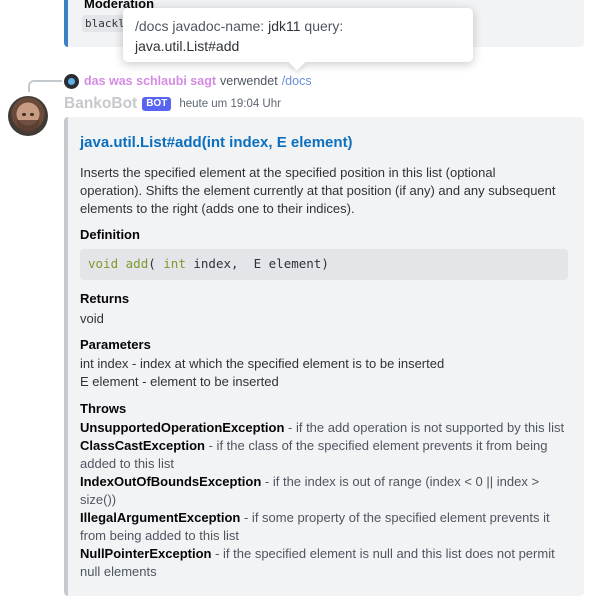 Image resolution: width=595 pixels, height=607 pixels. What do you see at coordinates (160, 517) in the screenshot?
I see `exception-name: IllegalArgumentException` at bounding box center [160, 517].